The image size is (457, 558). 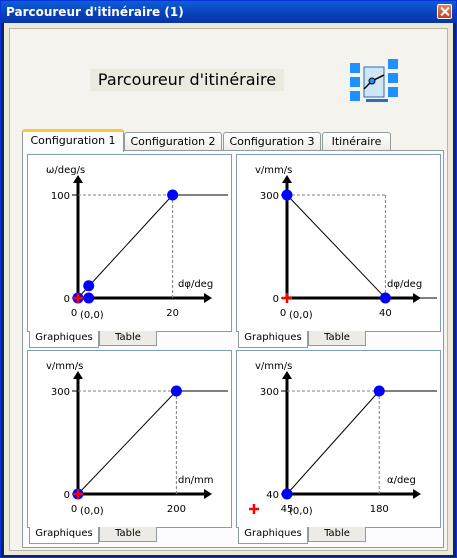 What do you see at coordinates (73, 140) in the screenshot?
I see `tab-configuration-1: Configuration 1` at bounding box center [73, 140].